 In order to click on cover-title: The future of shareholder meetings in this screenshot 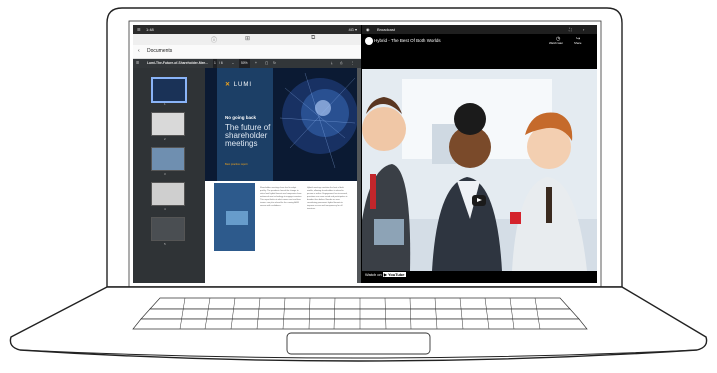, I will do `click(248, 135)`.